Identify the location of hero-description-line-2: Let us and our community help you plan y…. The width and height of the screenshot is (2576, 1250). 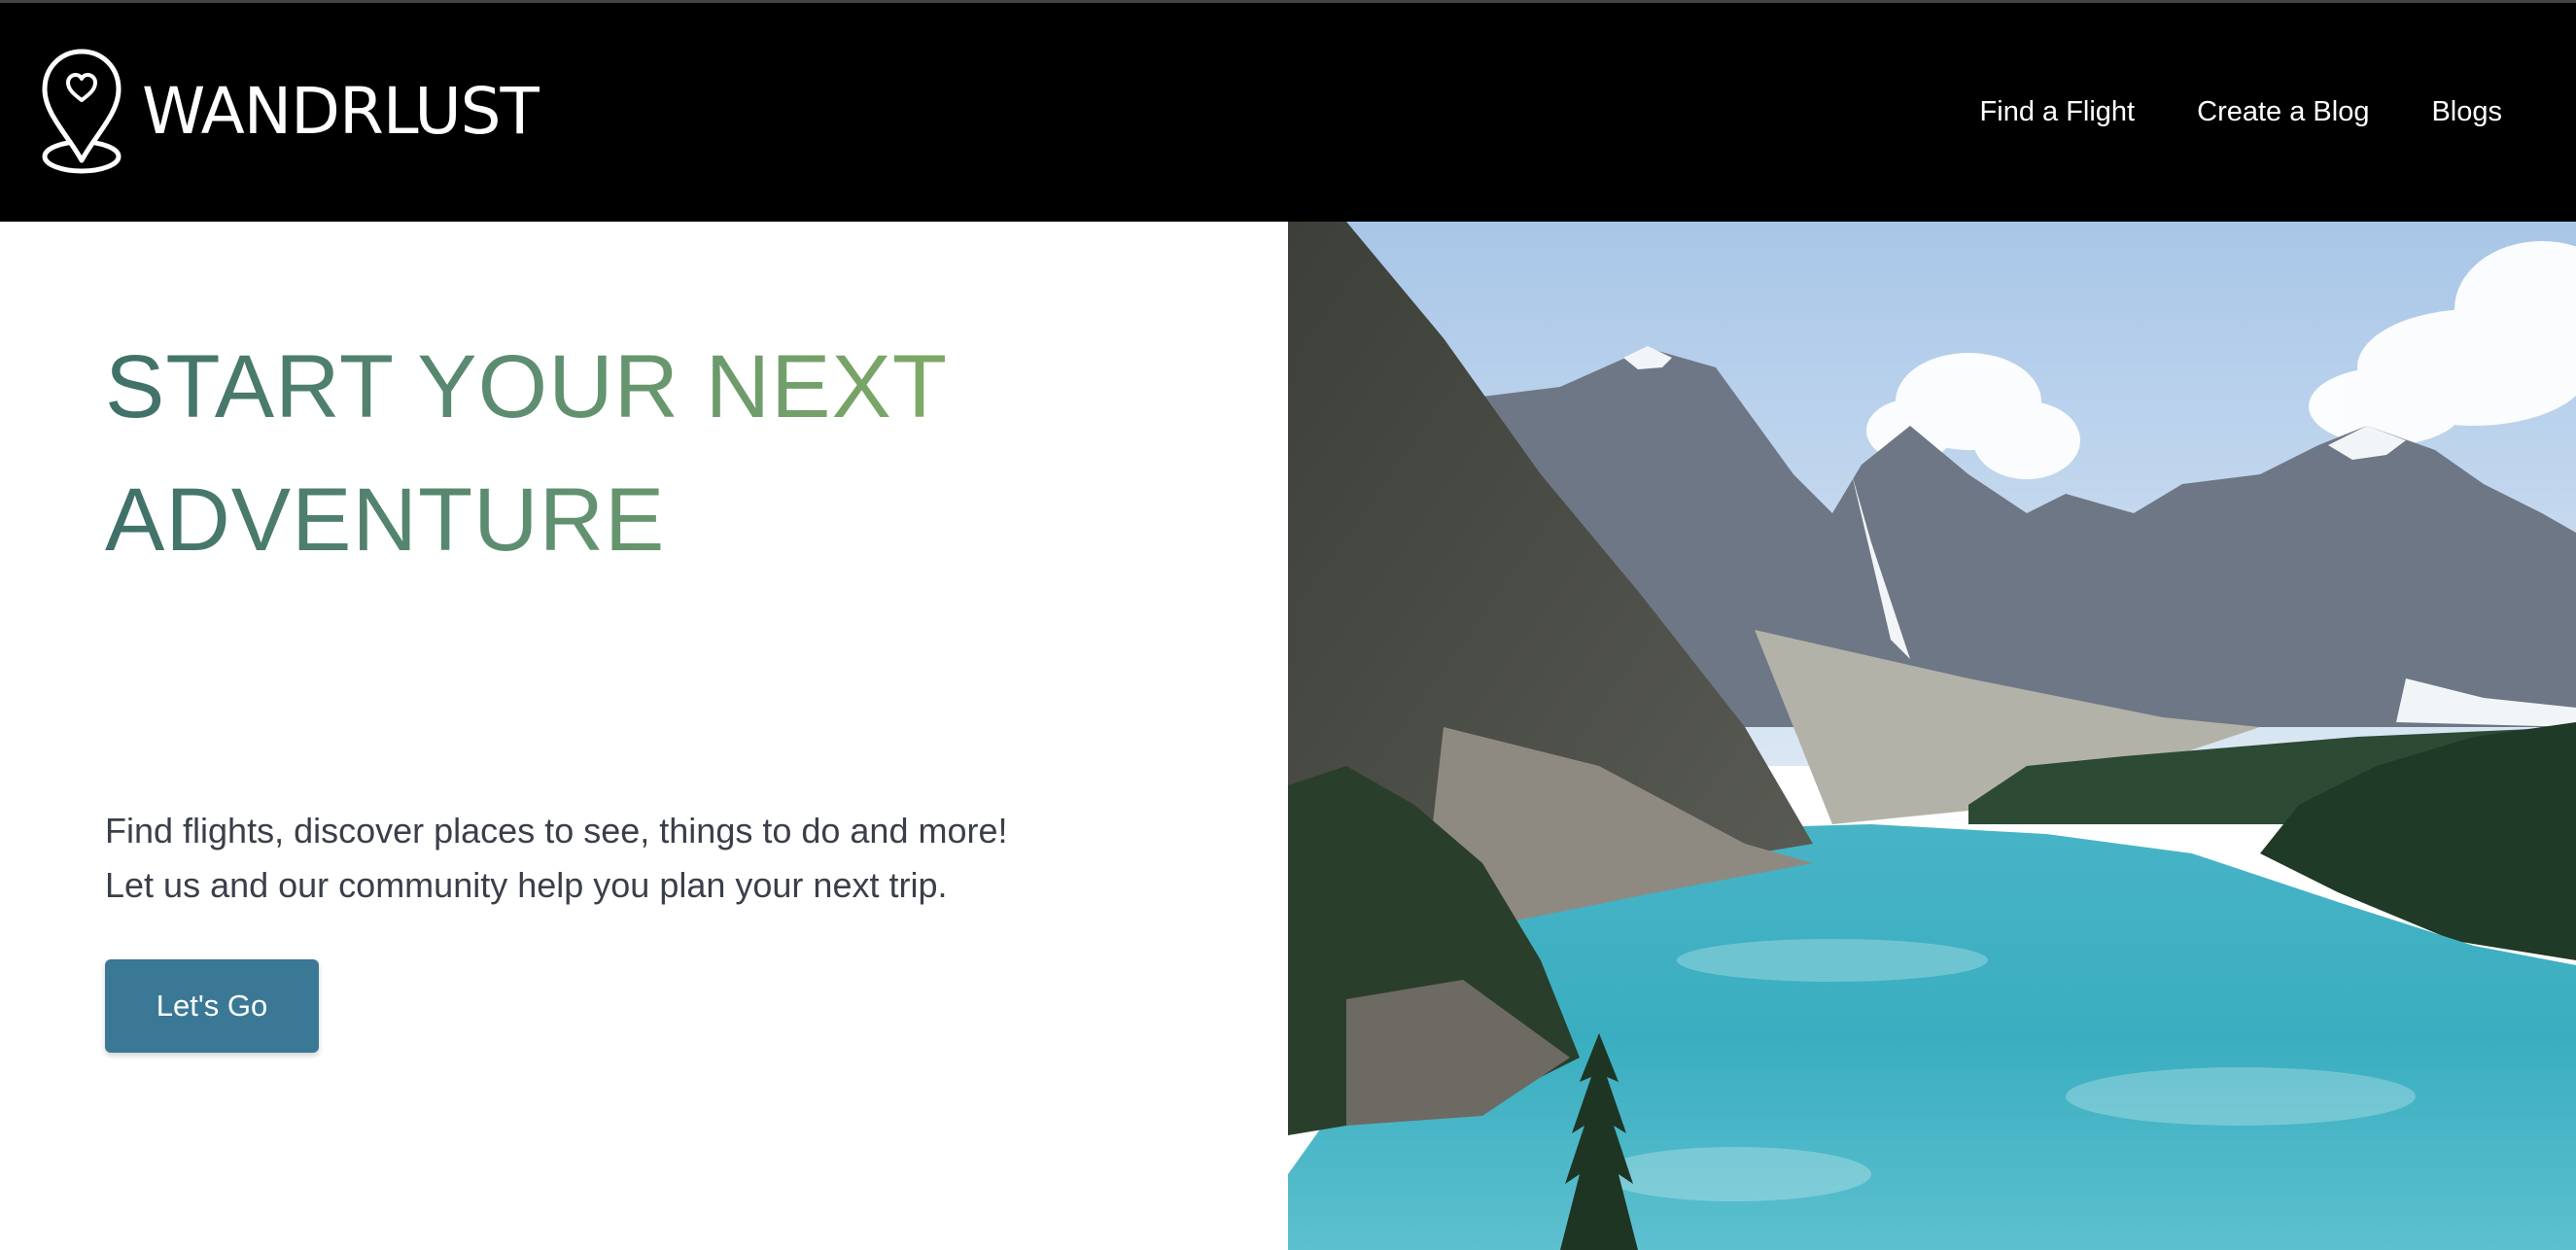
(527, 885).